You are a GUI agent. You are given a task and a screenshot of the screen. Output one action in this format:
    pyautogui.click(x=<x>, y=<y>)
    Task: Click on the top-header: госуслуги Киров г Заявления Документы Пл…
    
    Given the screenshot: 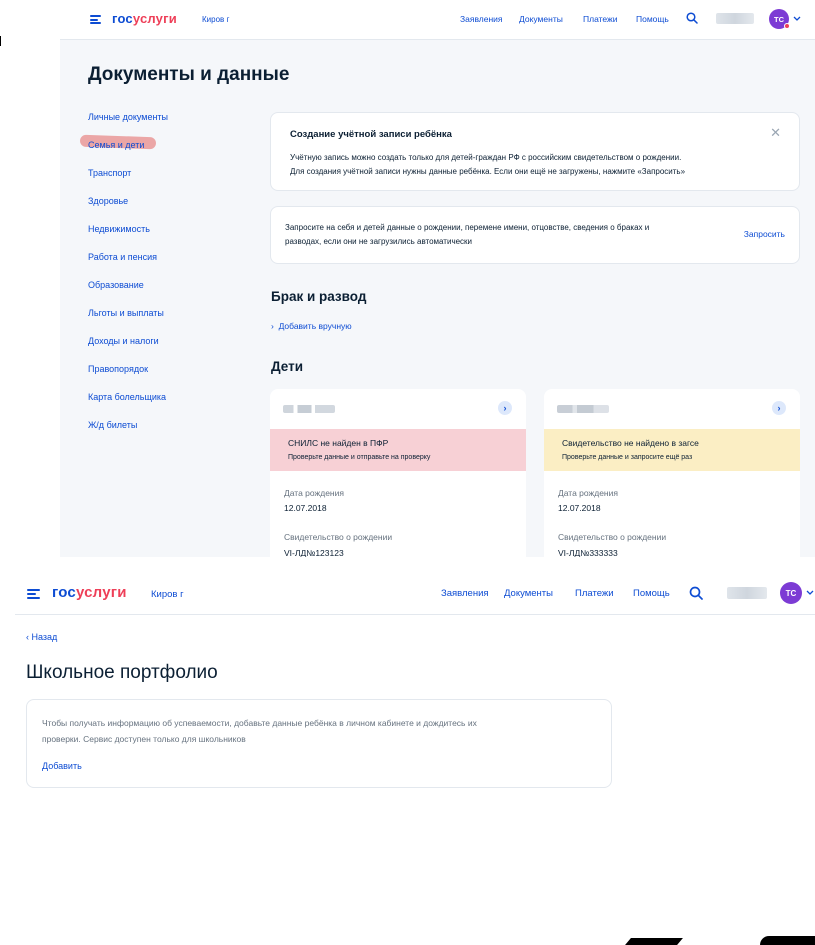 What is the action you would take?
    pyautogui.click(x=437, y=20)
    